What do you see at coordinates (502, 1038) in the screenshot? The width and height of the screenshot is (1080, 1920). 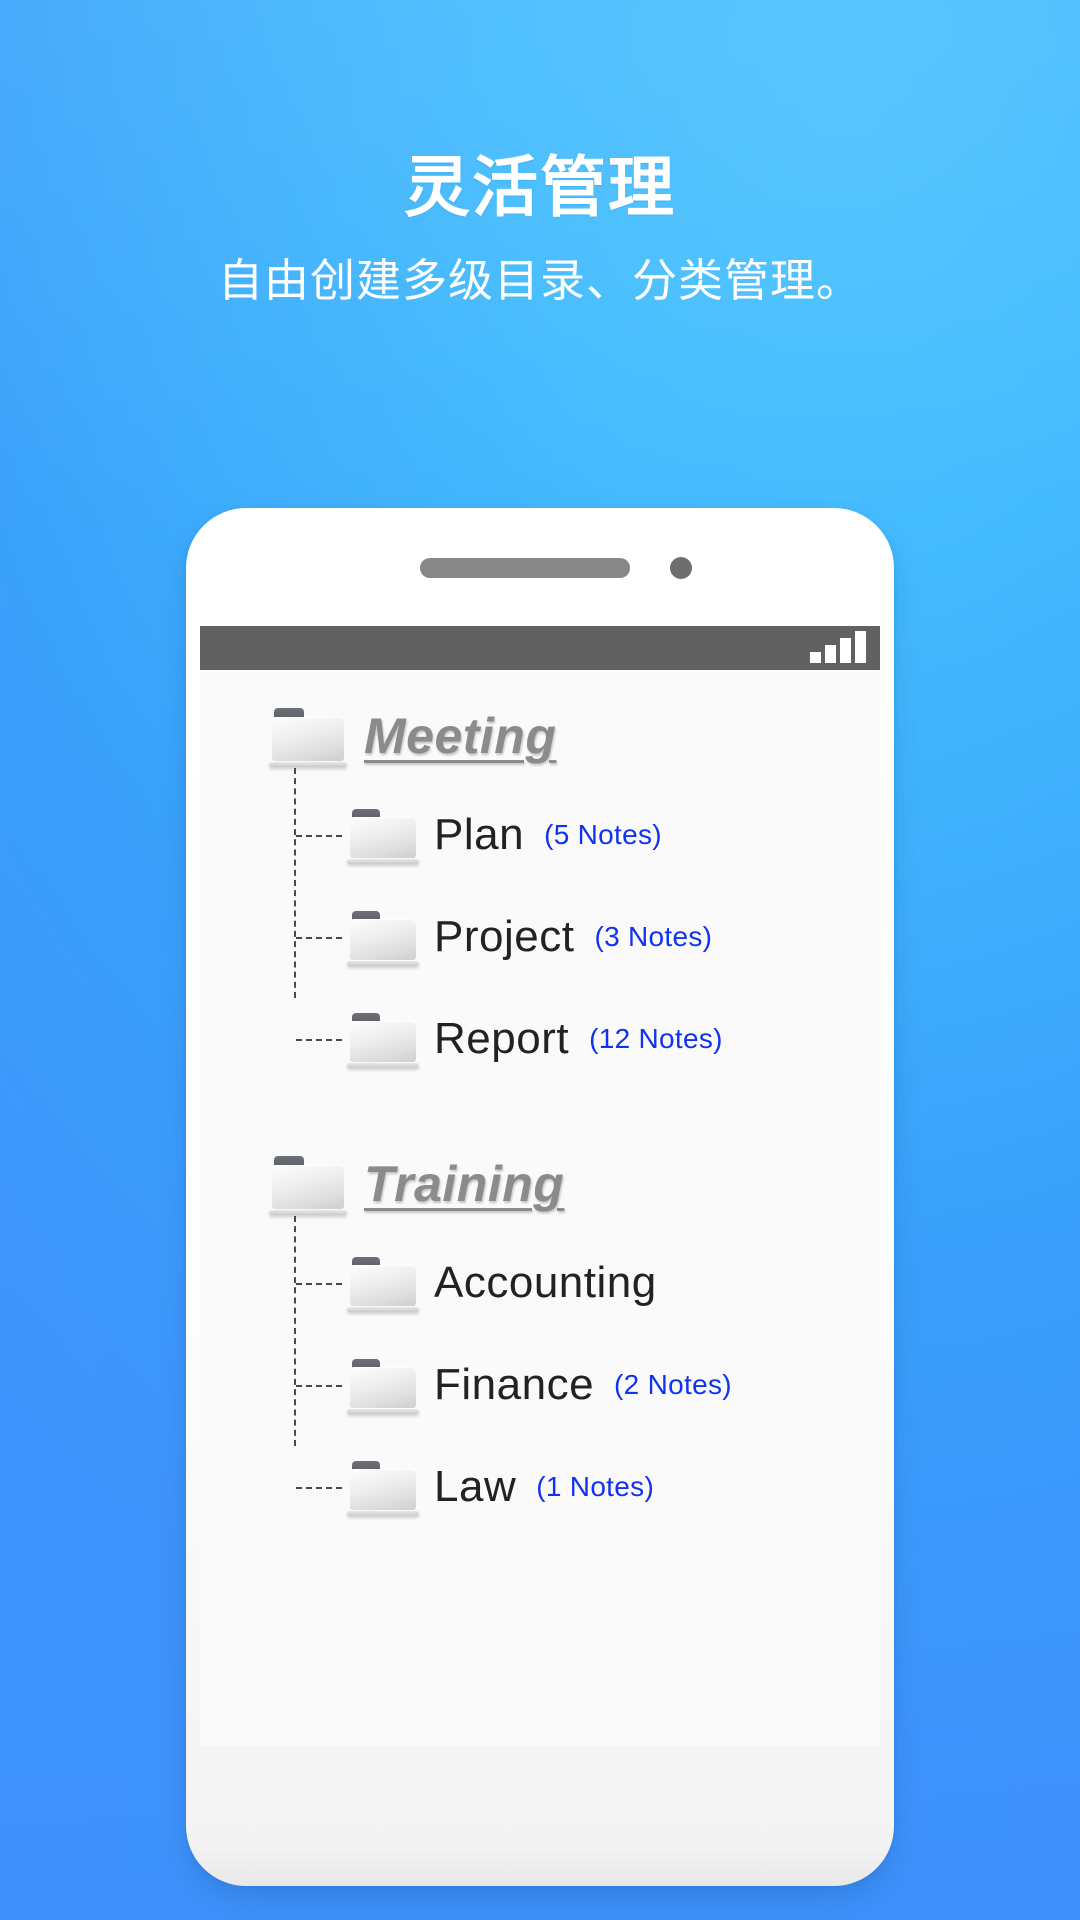 I see `folder-name: Report` at bounding box center [502, 1038].